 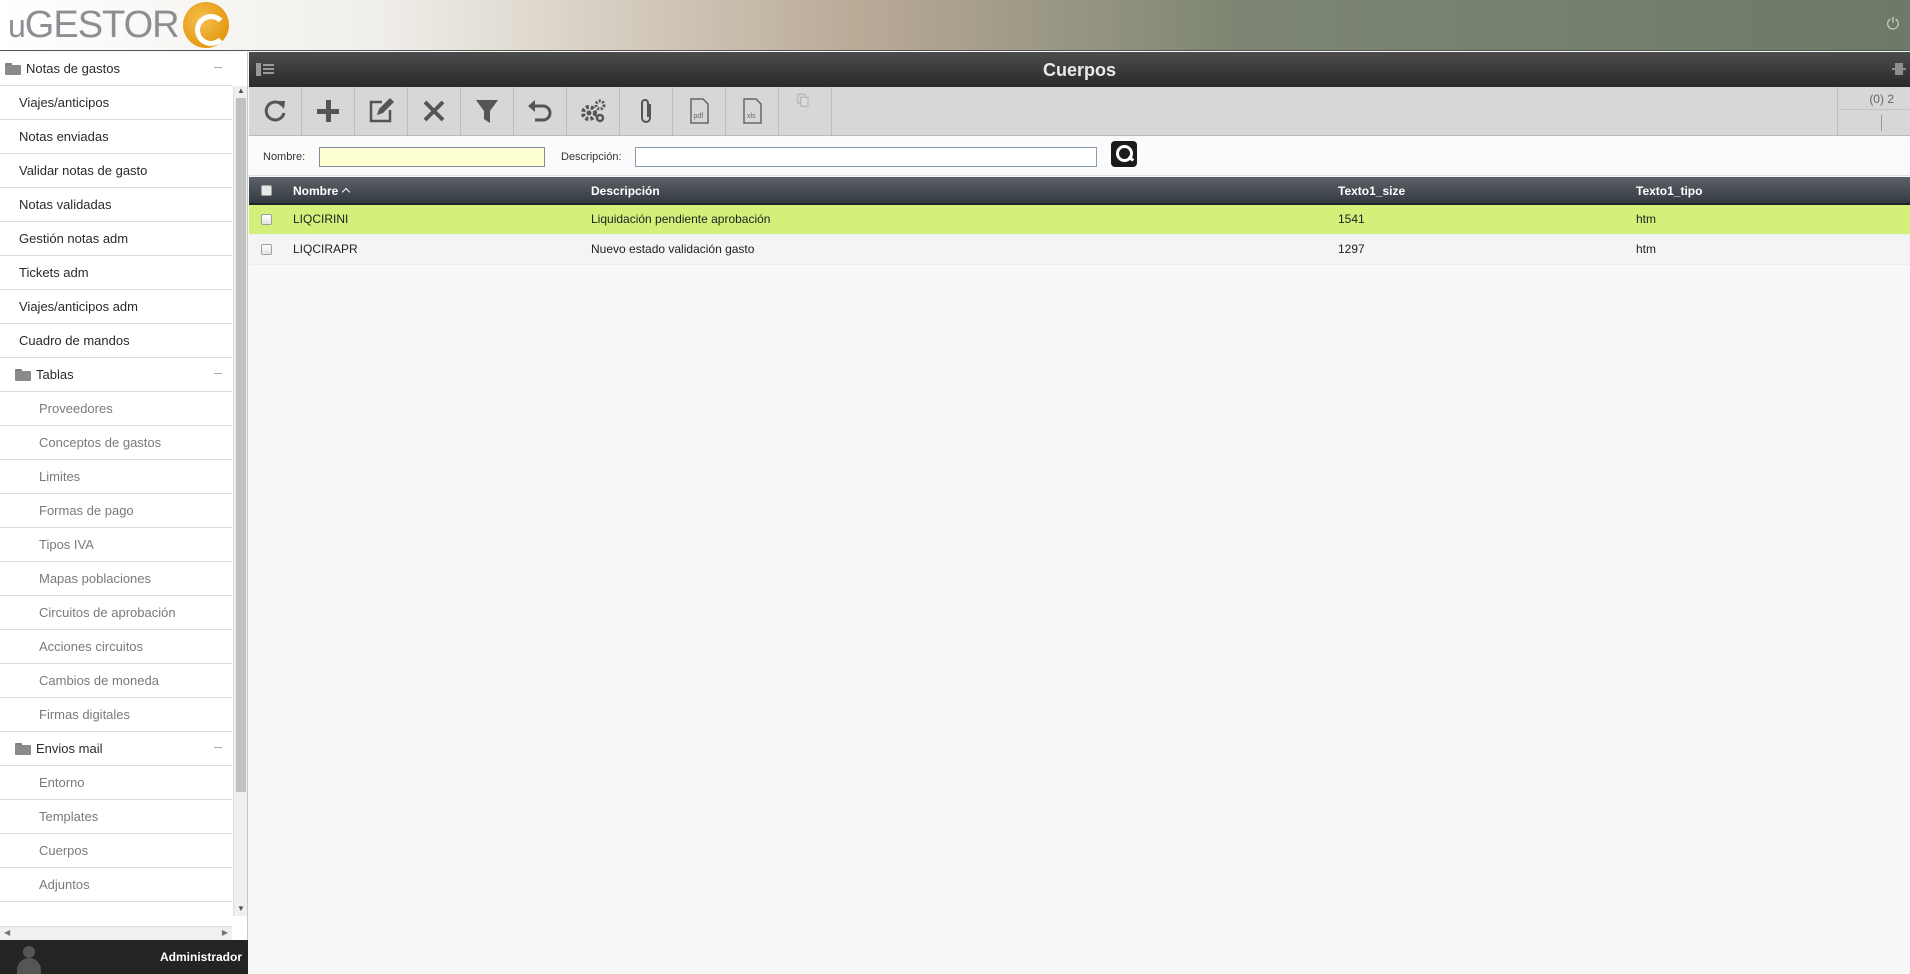 What do you see at coordinates (116, 409) in the screenshot?
I see `sidebar-item-proveedores: Proveedores` at bounding box center [116, 409].